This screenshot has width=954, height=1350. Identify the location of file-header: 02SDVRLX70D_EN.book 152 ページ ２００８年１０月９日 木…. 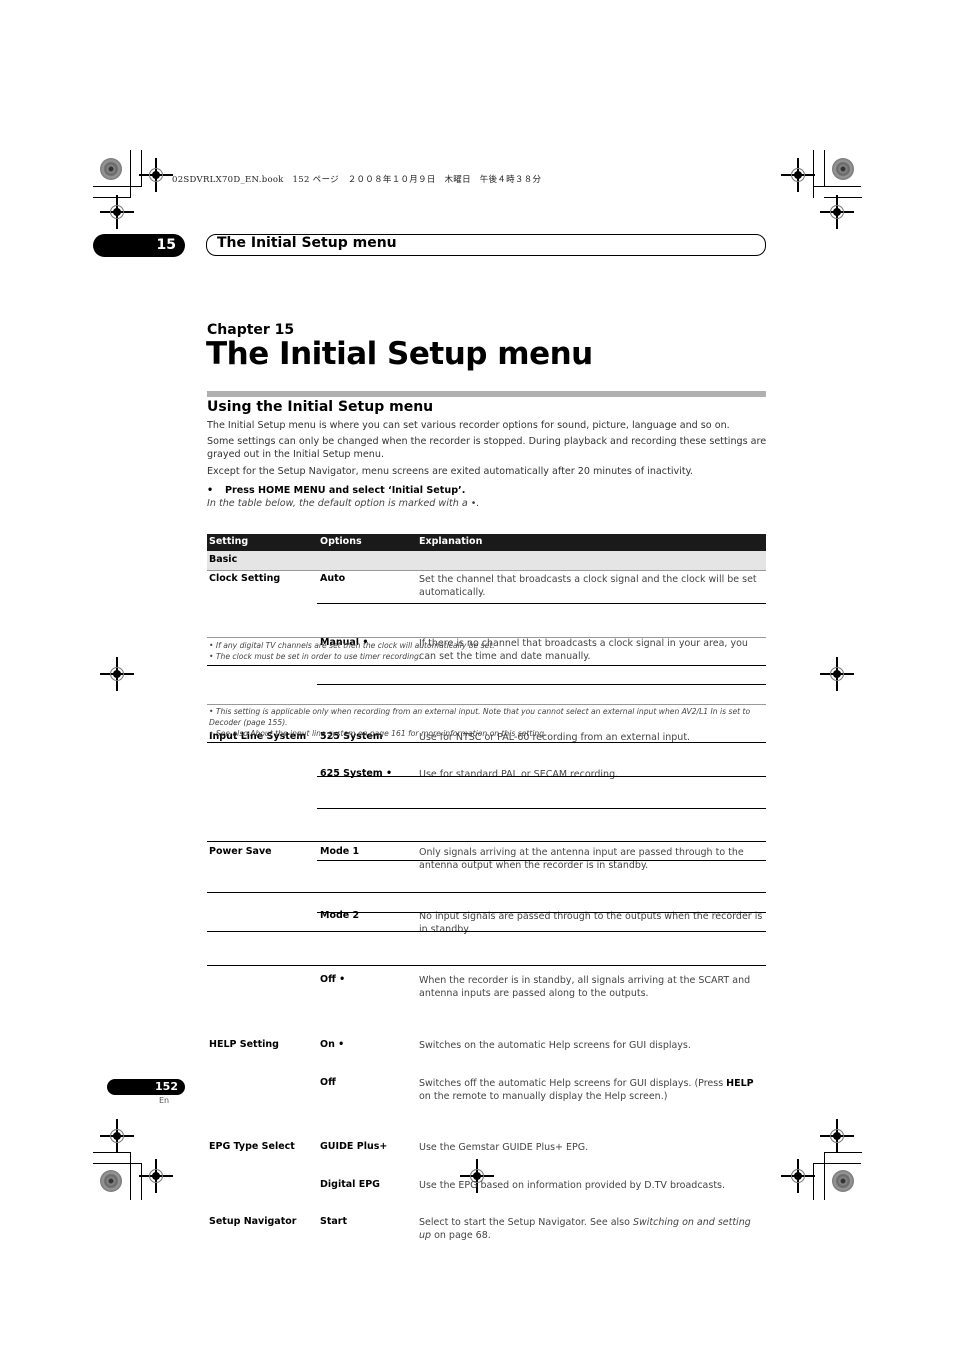
(357, 180).